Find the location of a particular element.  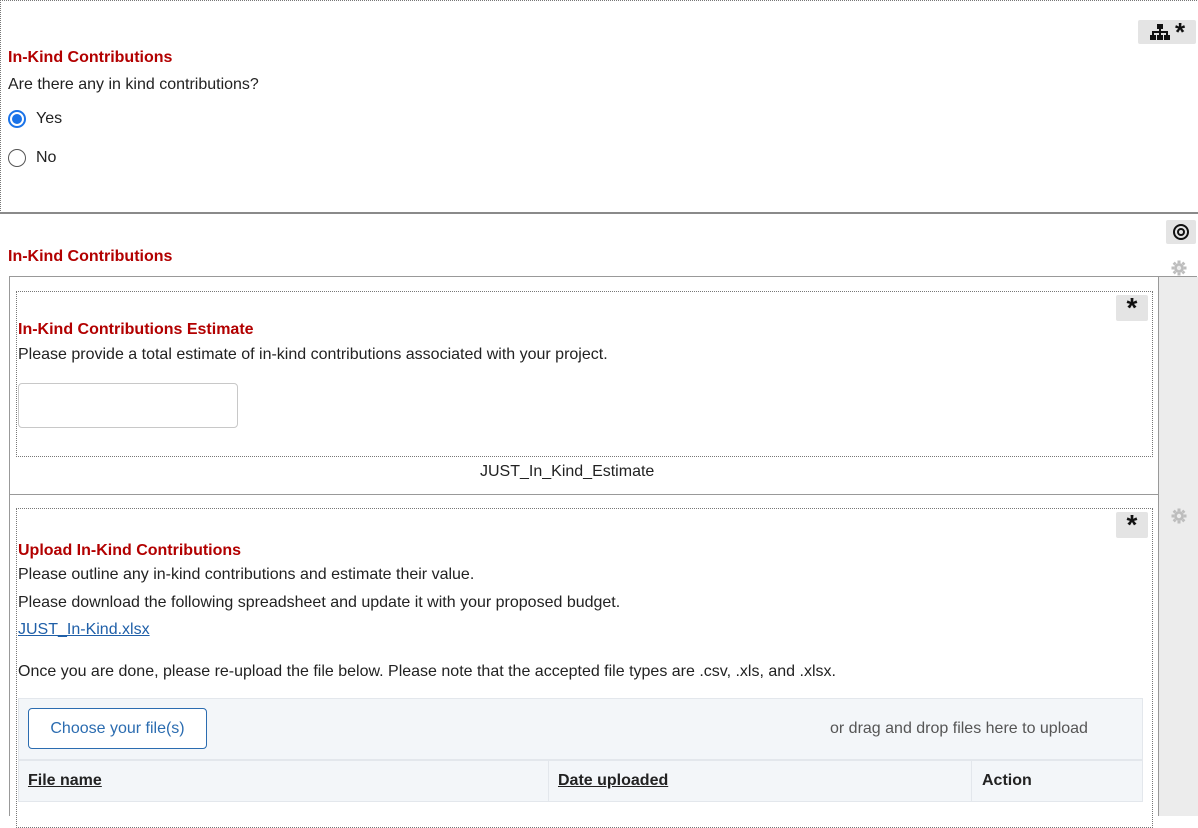

section-title: In-Kind Contributions is located at coordinates (90, 57).